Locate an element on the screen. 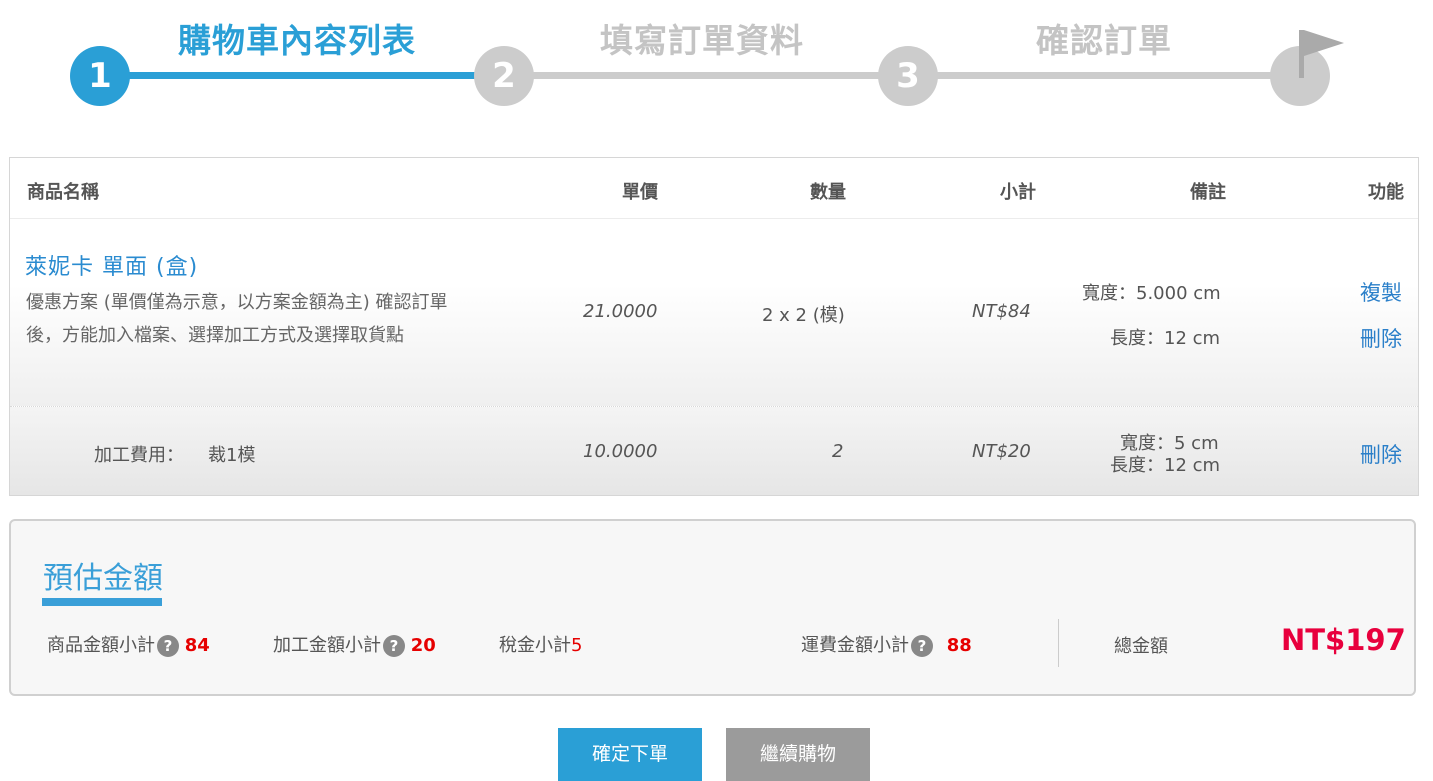 This screenshot has width=1433, height=781. step-1-circle: 1 is located at coordinates (100, 76).